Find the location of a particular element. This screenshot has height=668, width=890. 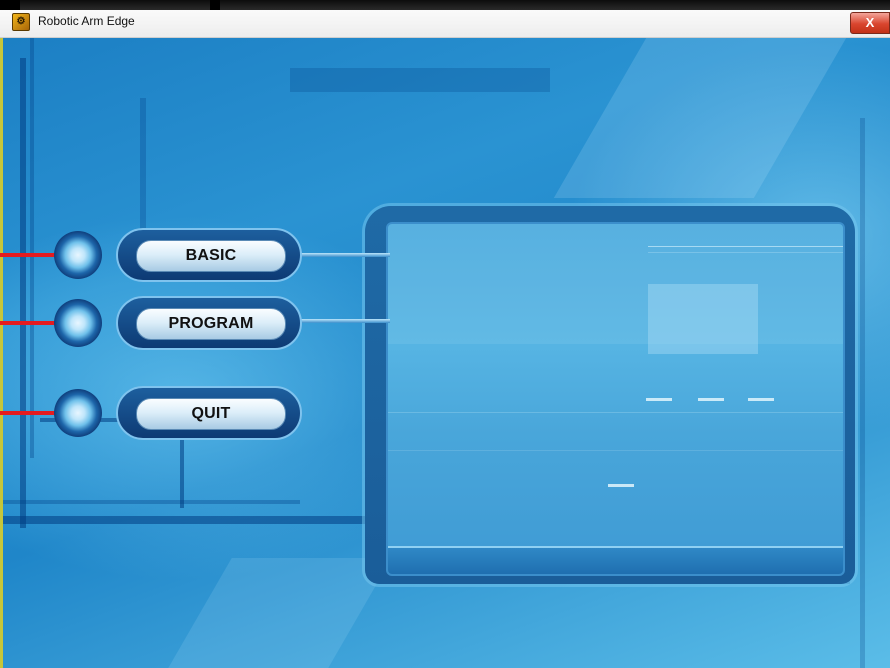

basic-button-frame: BASIC is located at coordinates (209, 255).